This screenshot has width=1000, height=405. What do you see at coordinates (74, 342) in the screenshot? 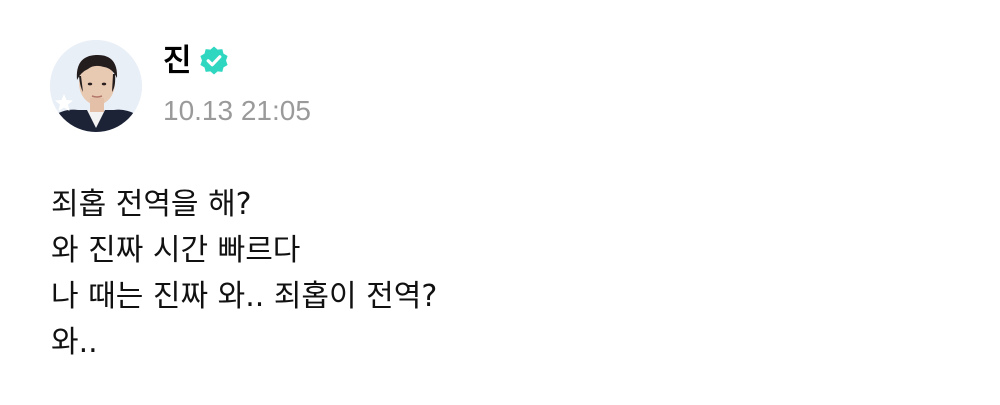
I see `post-body-line: 와..` at bounding box center [74, 342].